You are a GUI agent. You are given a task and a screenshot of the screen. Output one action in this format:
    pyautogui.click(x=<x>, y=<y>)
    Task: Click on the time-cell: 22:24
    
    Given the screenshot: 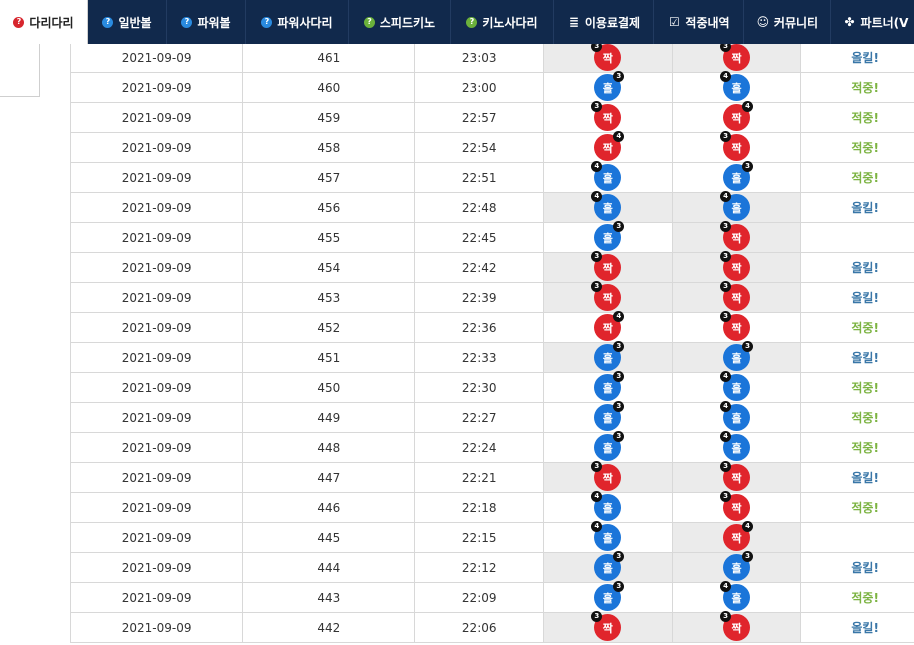 What is the action you would take?
    pyautogui.click(x=479, y=447)
    